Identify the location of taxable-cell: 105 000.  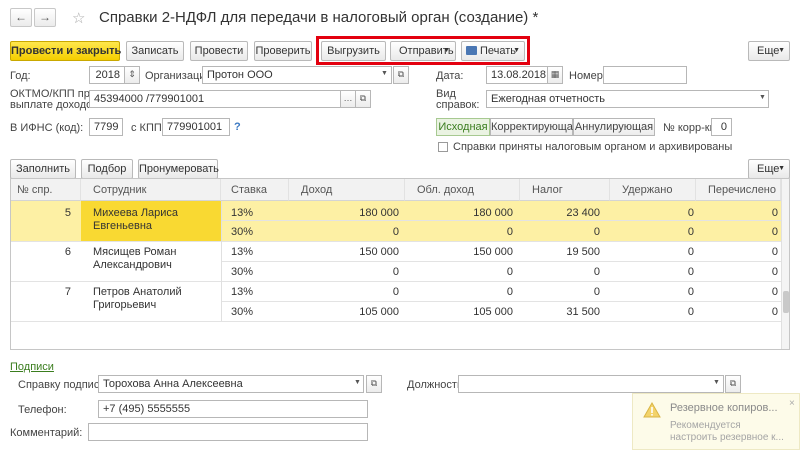
(493, 312).